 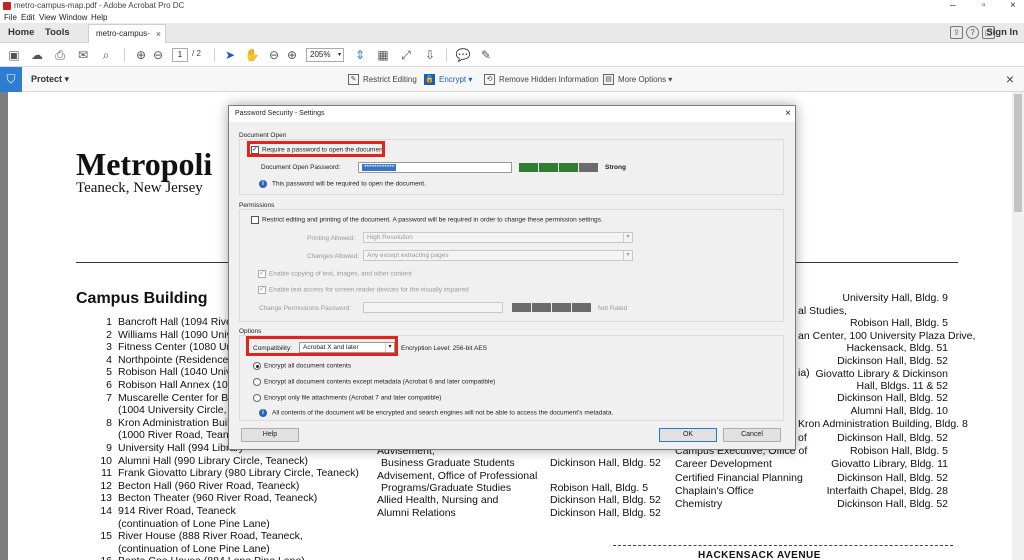 What do you see at coordinates (887, 491) in the screenshot?
I see `directory-location: Interfaith Chapel, Bldg. 28` at bounding box center [887, 491].